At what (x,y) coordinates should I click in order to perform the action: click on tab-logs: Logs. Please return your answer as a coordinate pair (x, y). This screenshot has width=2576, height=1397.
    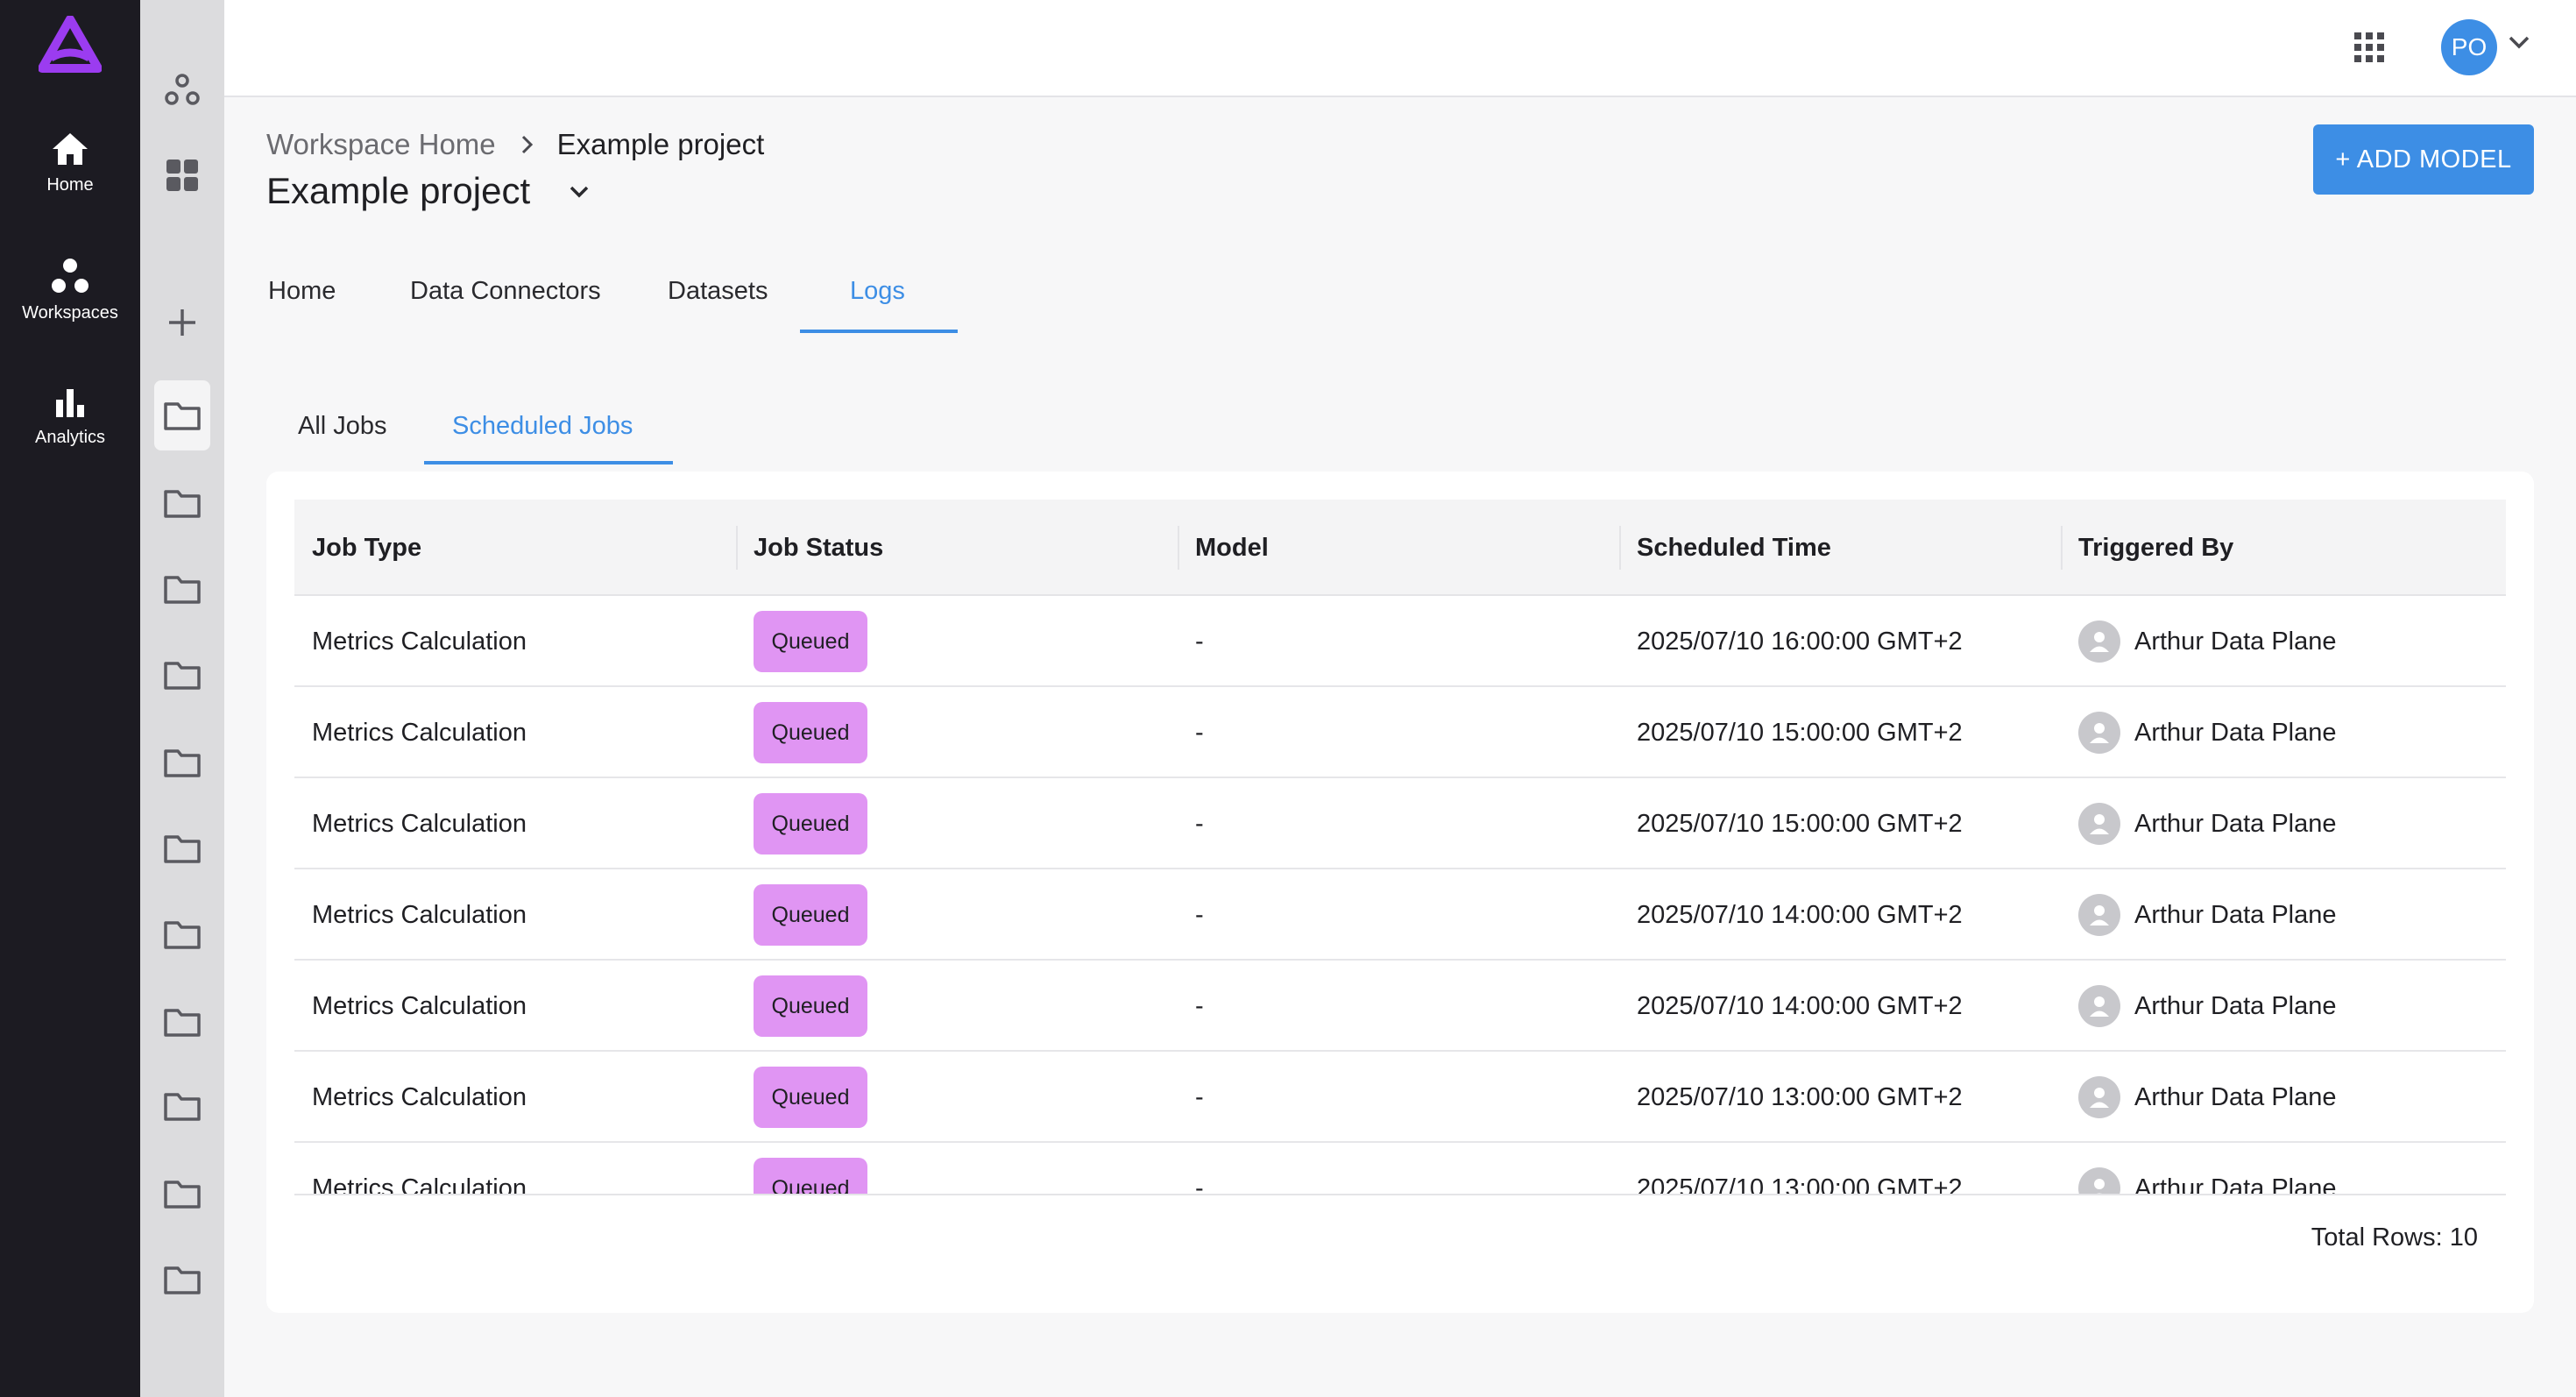
    Looking at the image, I should click on (877, 292).